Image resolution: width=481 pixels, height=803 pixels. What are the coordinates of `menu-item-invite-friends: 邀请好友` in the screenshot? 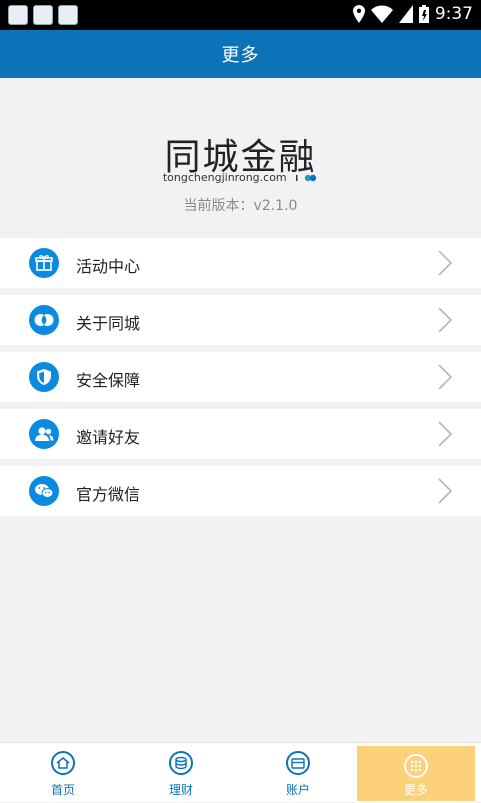 It's located at (240, 434).